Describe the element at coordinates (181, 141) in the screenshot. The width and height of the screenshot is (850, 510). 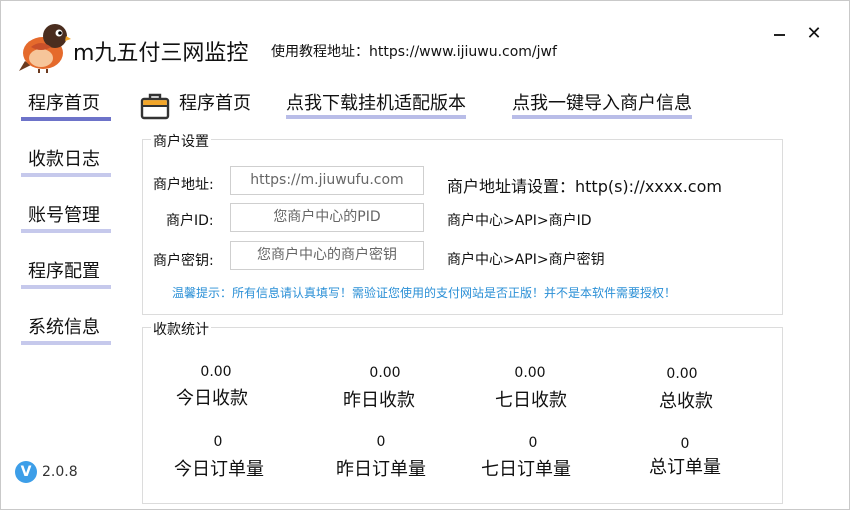
I see `merchant-settings-title: 商户设置` at that location.